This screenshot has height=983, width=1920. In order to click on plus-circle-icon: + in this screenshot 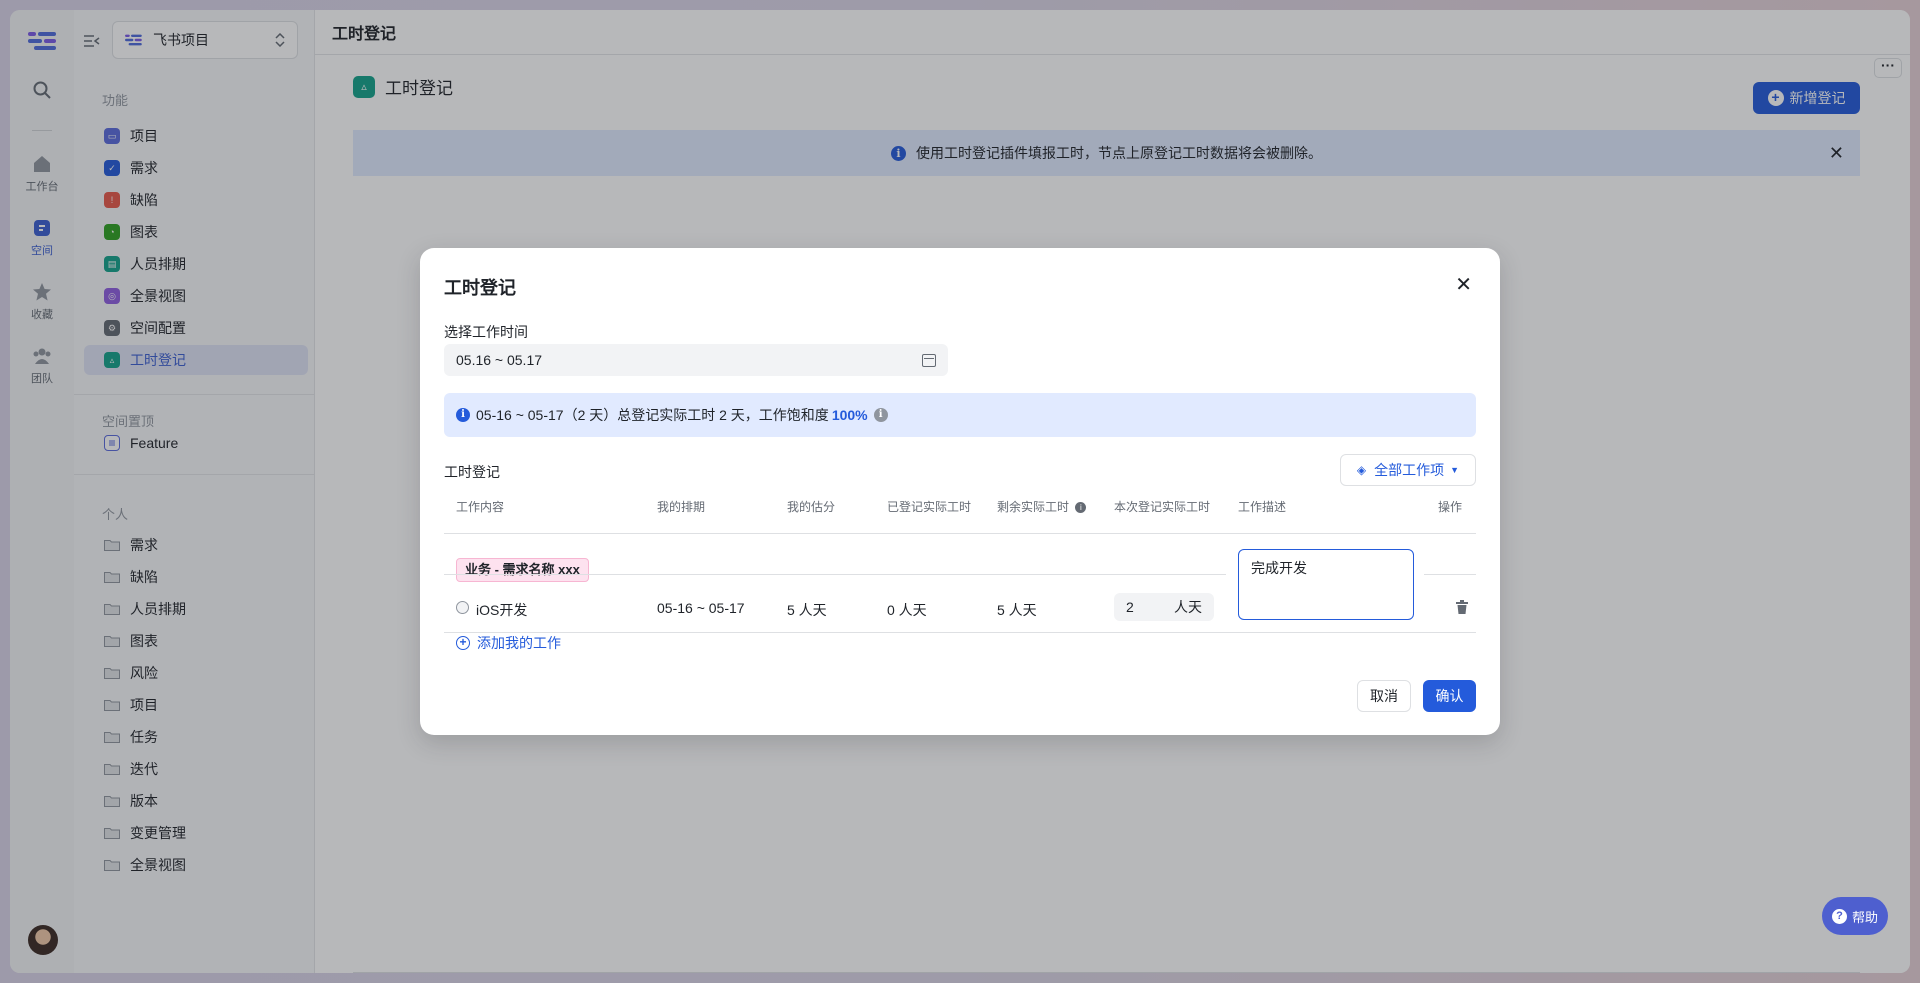, I will do `click(463, 643)`.